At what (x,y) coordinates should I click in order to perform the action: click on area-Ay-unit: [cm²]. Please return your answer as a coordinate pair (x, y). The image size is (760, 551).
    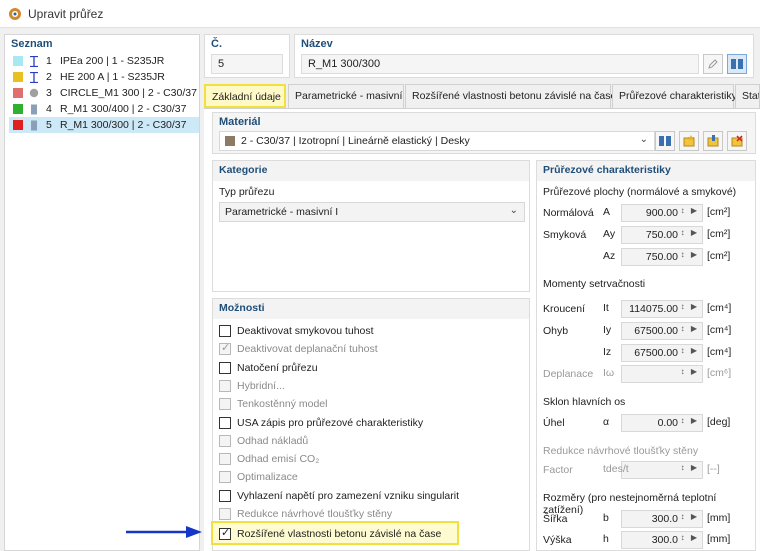
    Looking at the image, I should click on (719, 234).